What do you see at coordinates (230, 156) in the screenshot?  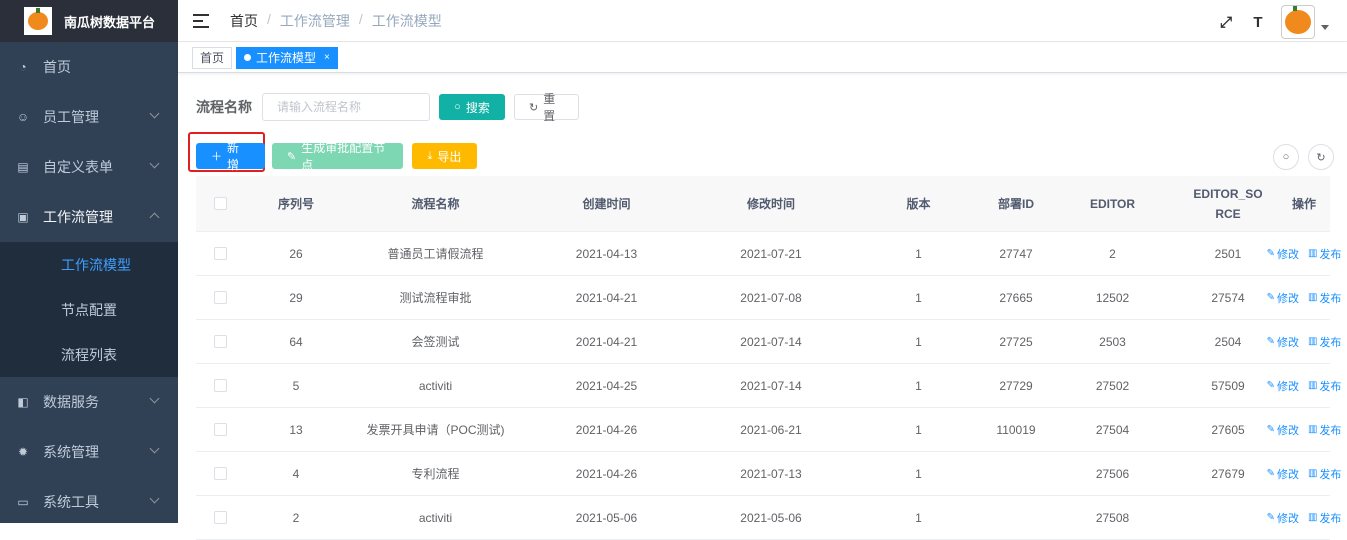 I see `add-button: ＋ 新增` at bounding box center [230, 156].